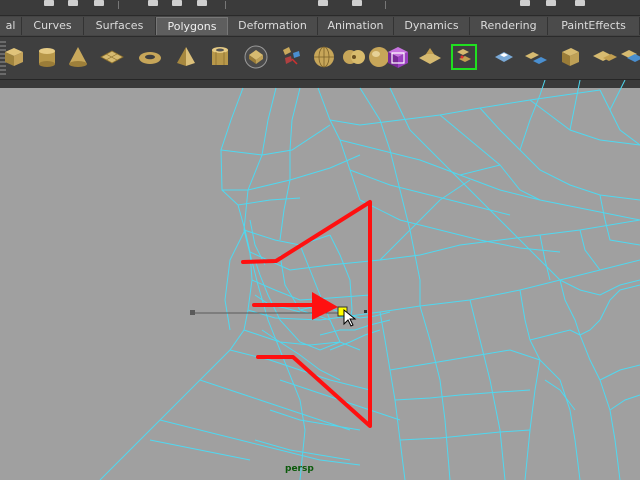 This screenshot has width=640, height=480. I want to click on polygons-shelf, so click(320, 58).